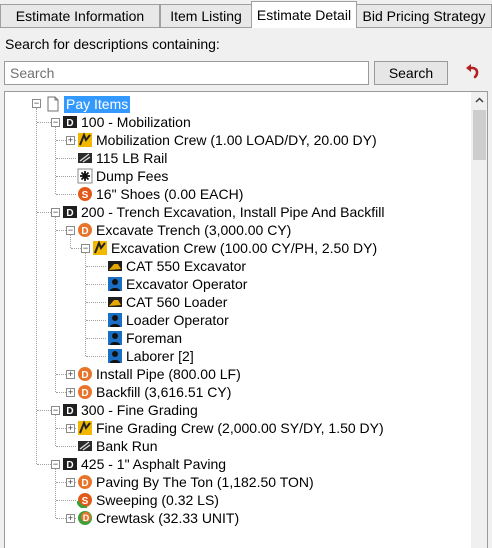 This screenshot has height=548, width=492. What do you see at coordinates (154, 338) in the screenshot?
I see `tree-item-label: Foreman` at bounding box center [154, 338].